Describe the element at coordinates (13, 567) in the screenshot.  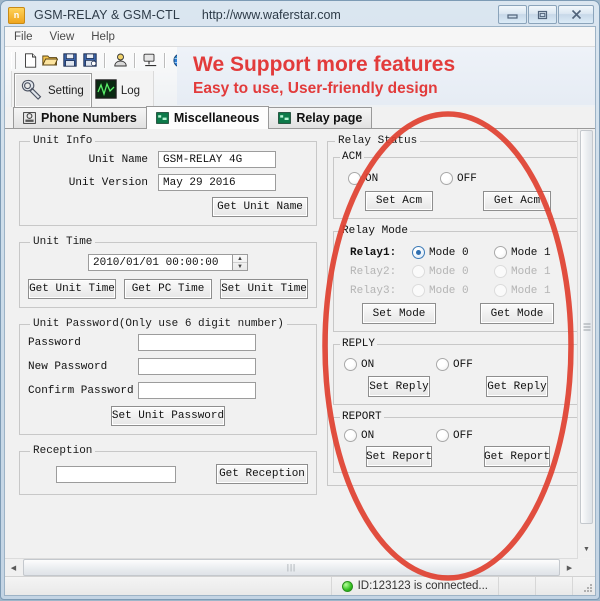
I see `scroll-left-arrow-icon: ◀` at that location.